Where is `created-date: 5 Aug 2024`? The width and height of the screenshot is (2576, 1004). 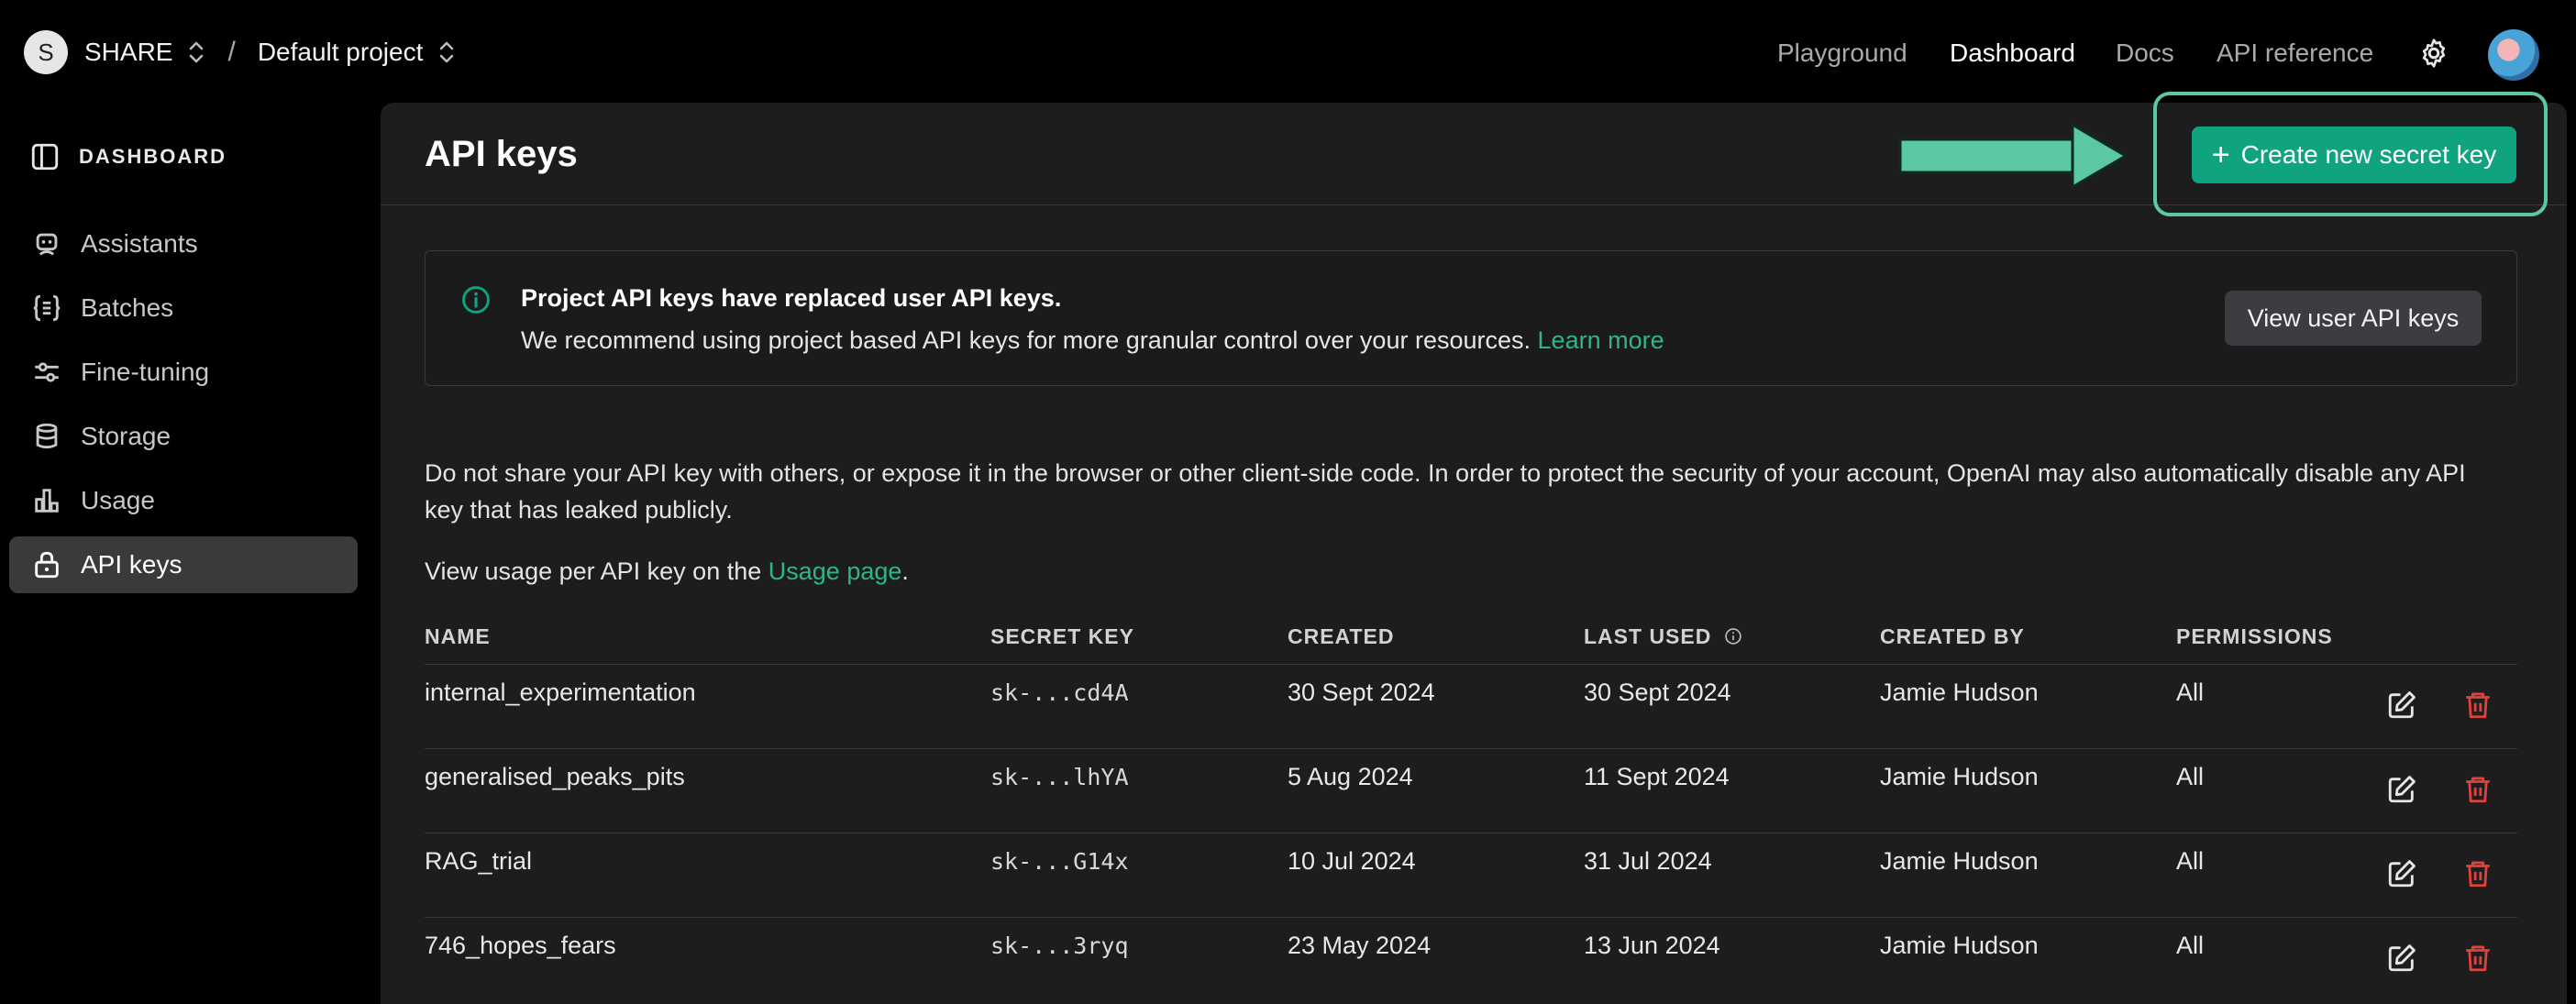
created-date: 5 Aug 2024 is located at coordinates (1350, 776).